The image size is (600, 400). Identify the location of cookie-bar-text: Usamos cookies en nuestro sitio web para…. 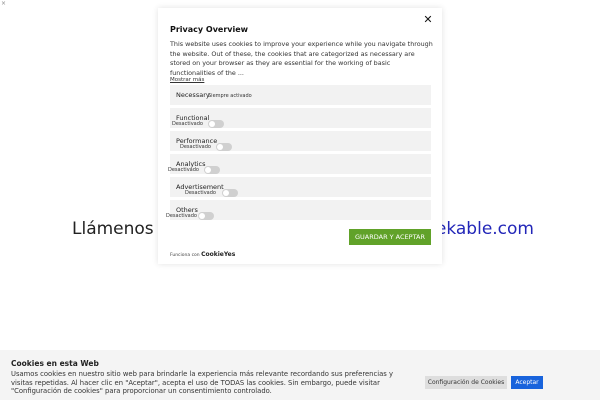
(202, 382).